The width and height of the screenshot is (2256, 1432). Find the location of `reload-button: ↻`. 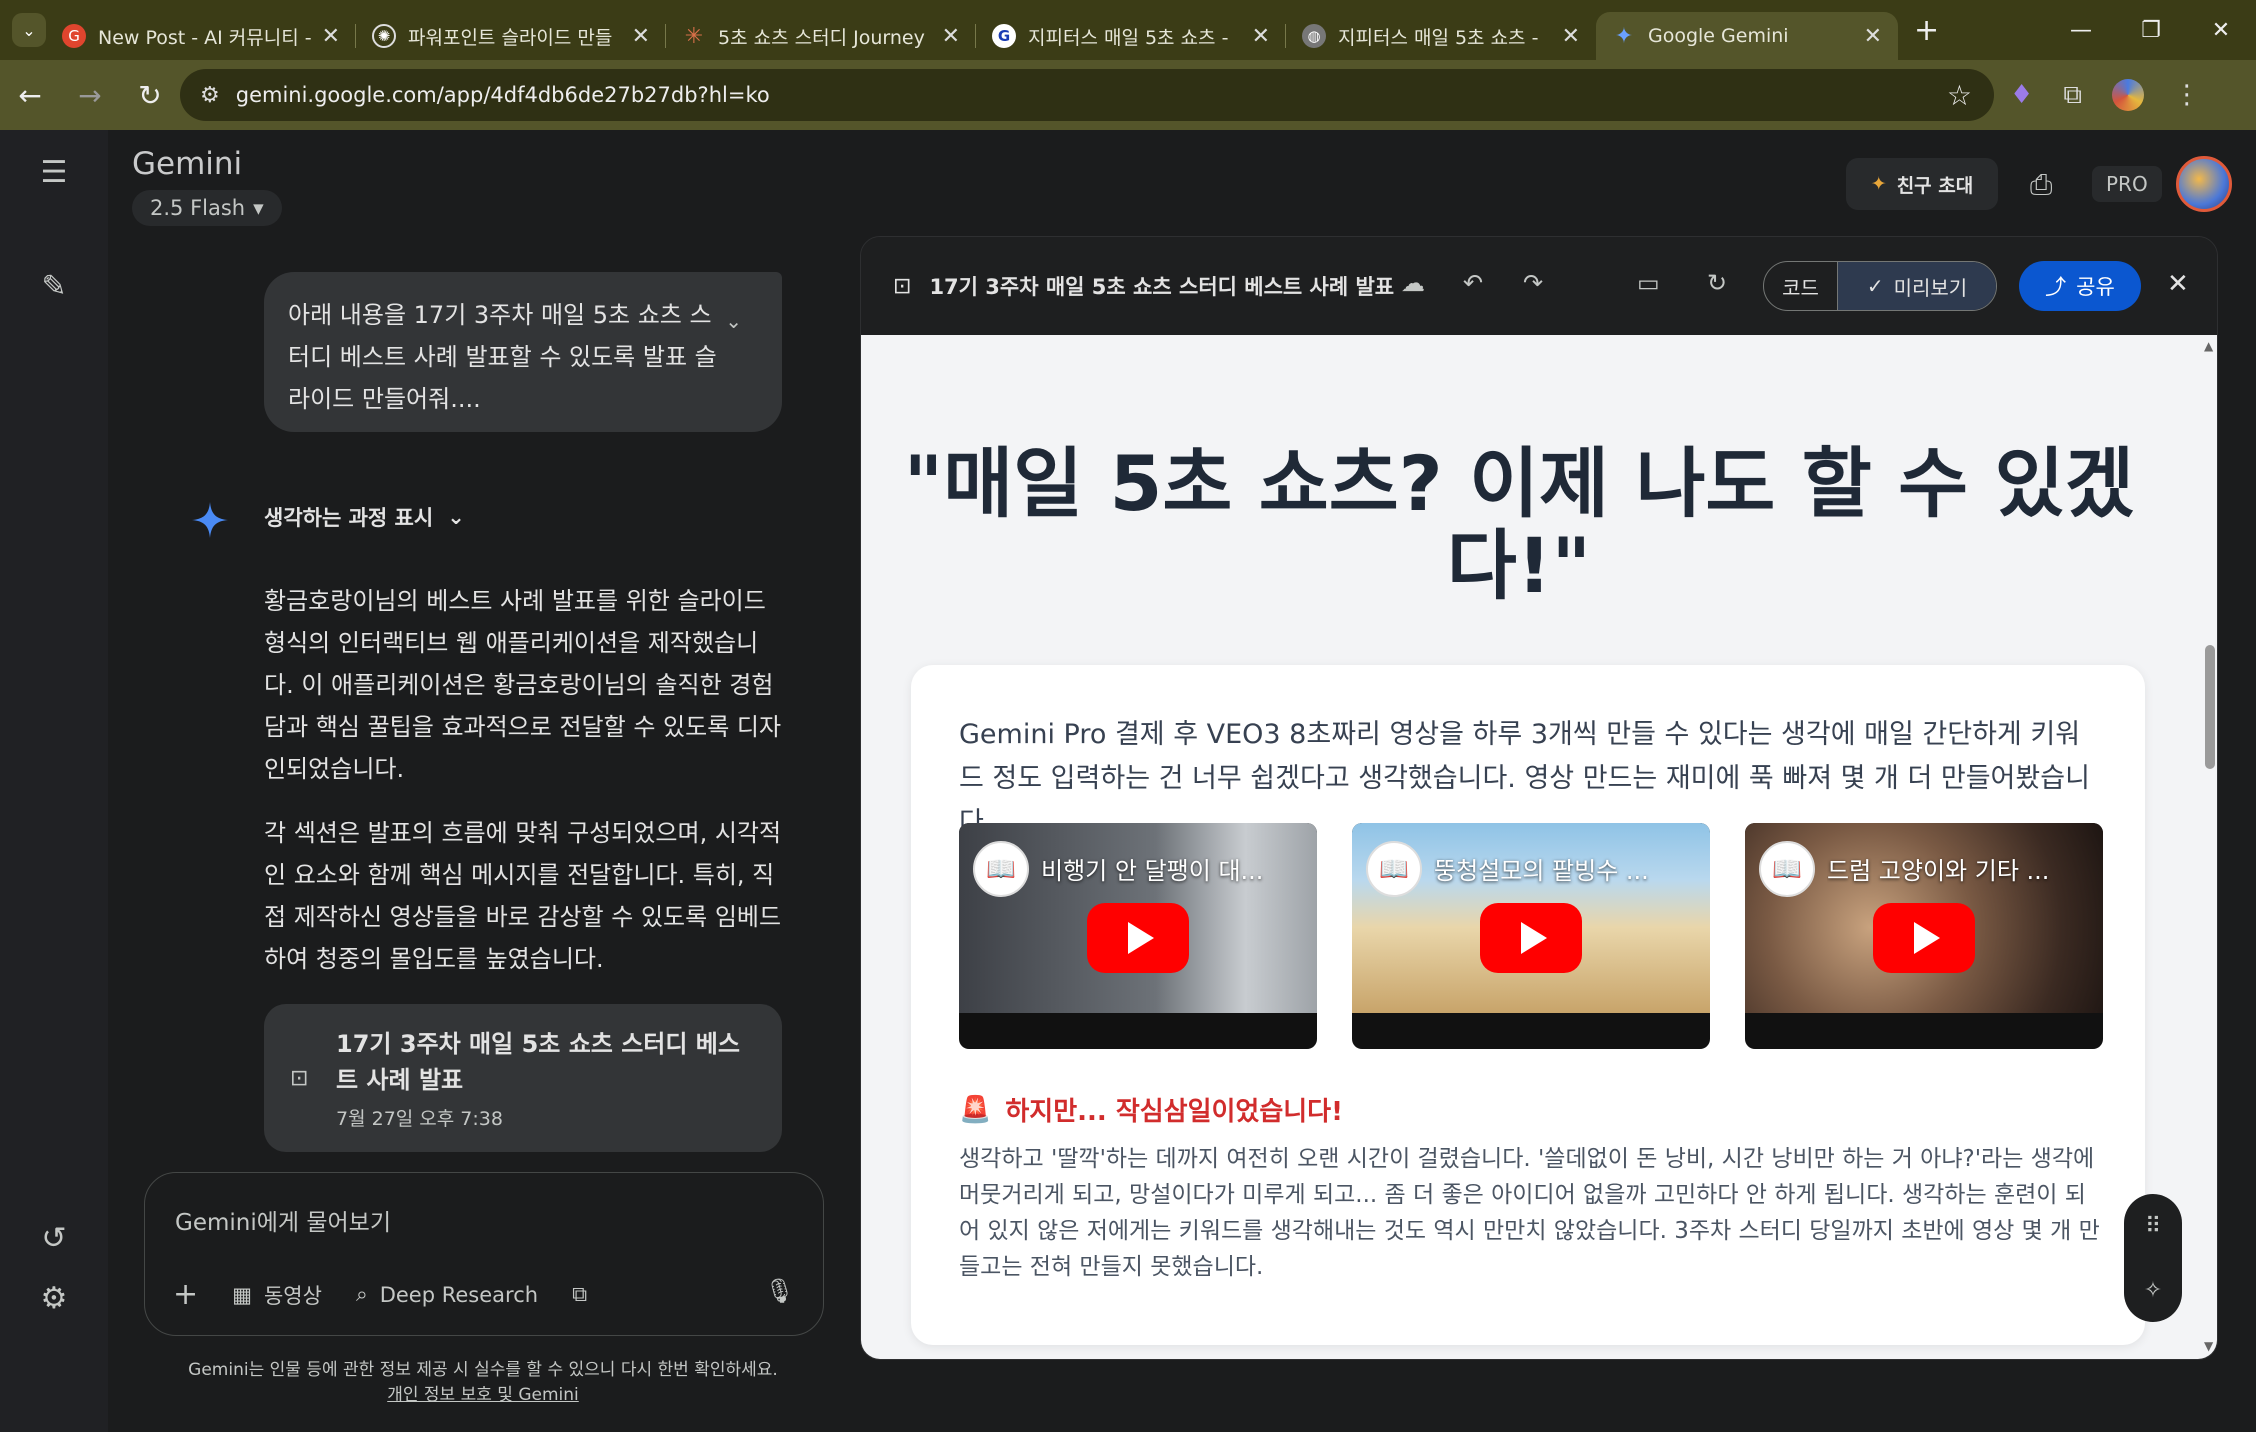

reload-button: ↻ is located at coordinates (150, 95).